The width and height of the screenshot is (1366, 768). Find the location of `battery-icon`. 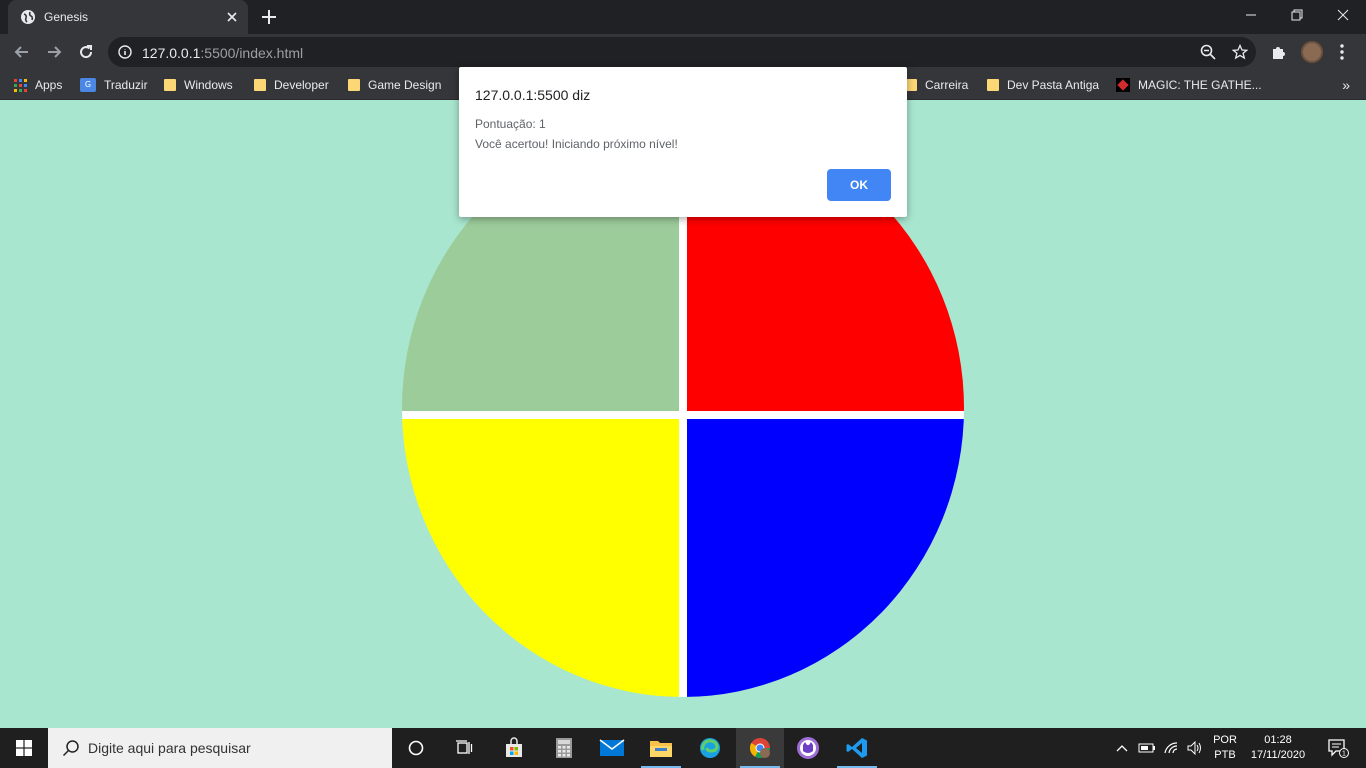

battery-icon is located at coordinates (1147, 748).